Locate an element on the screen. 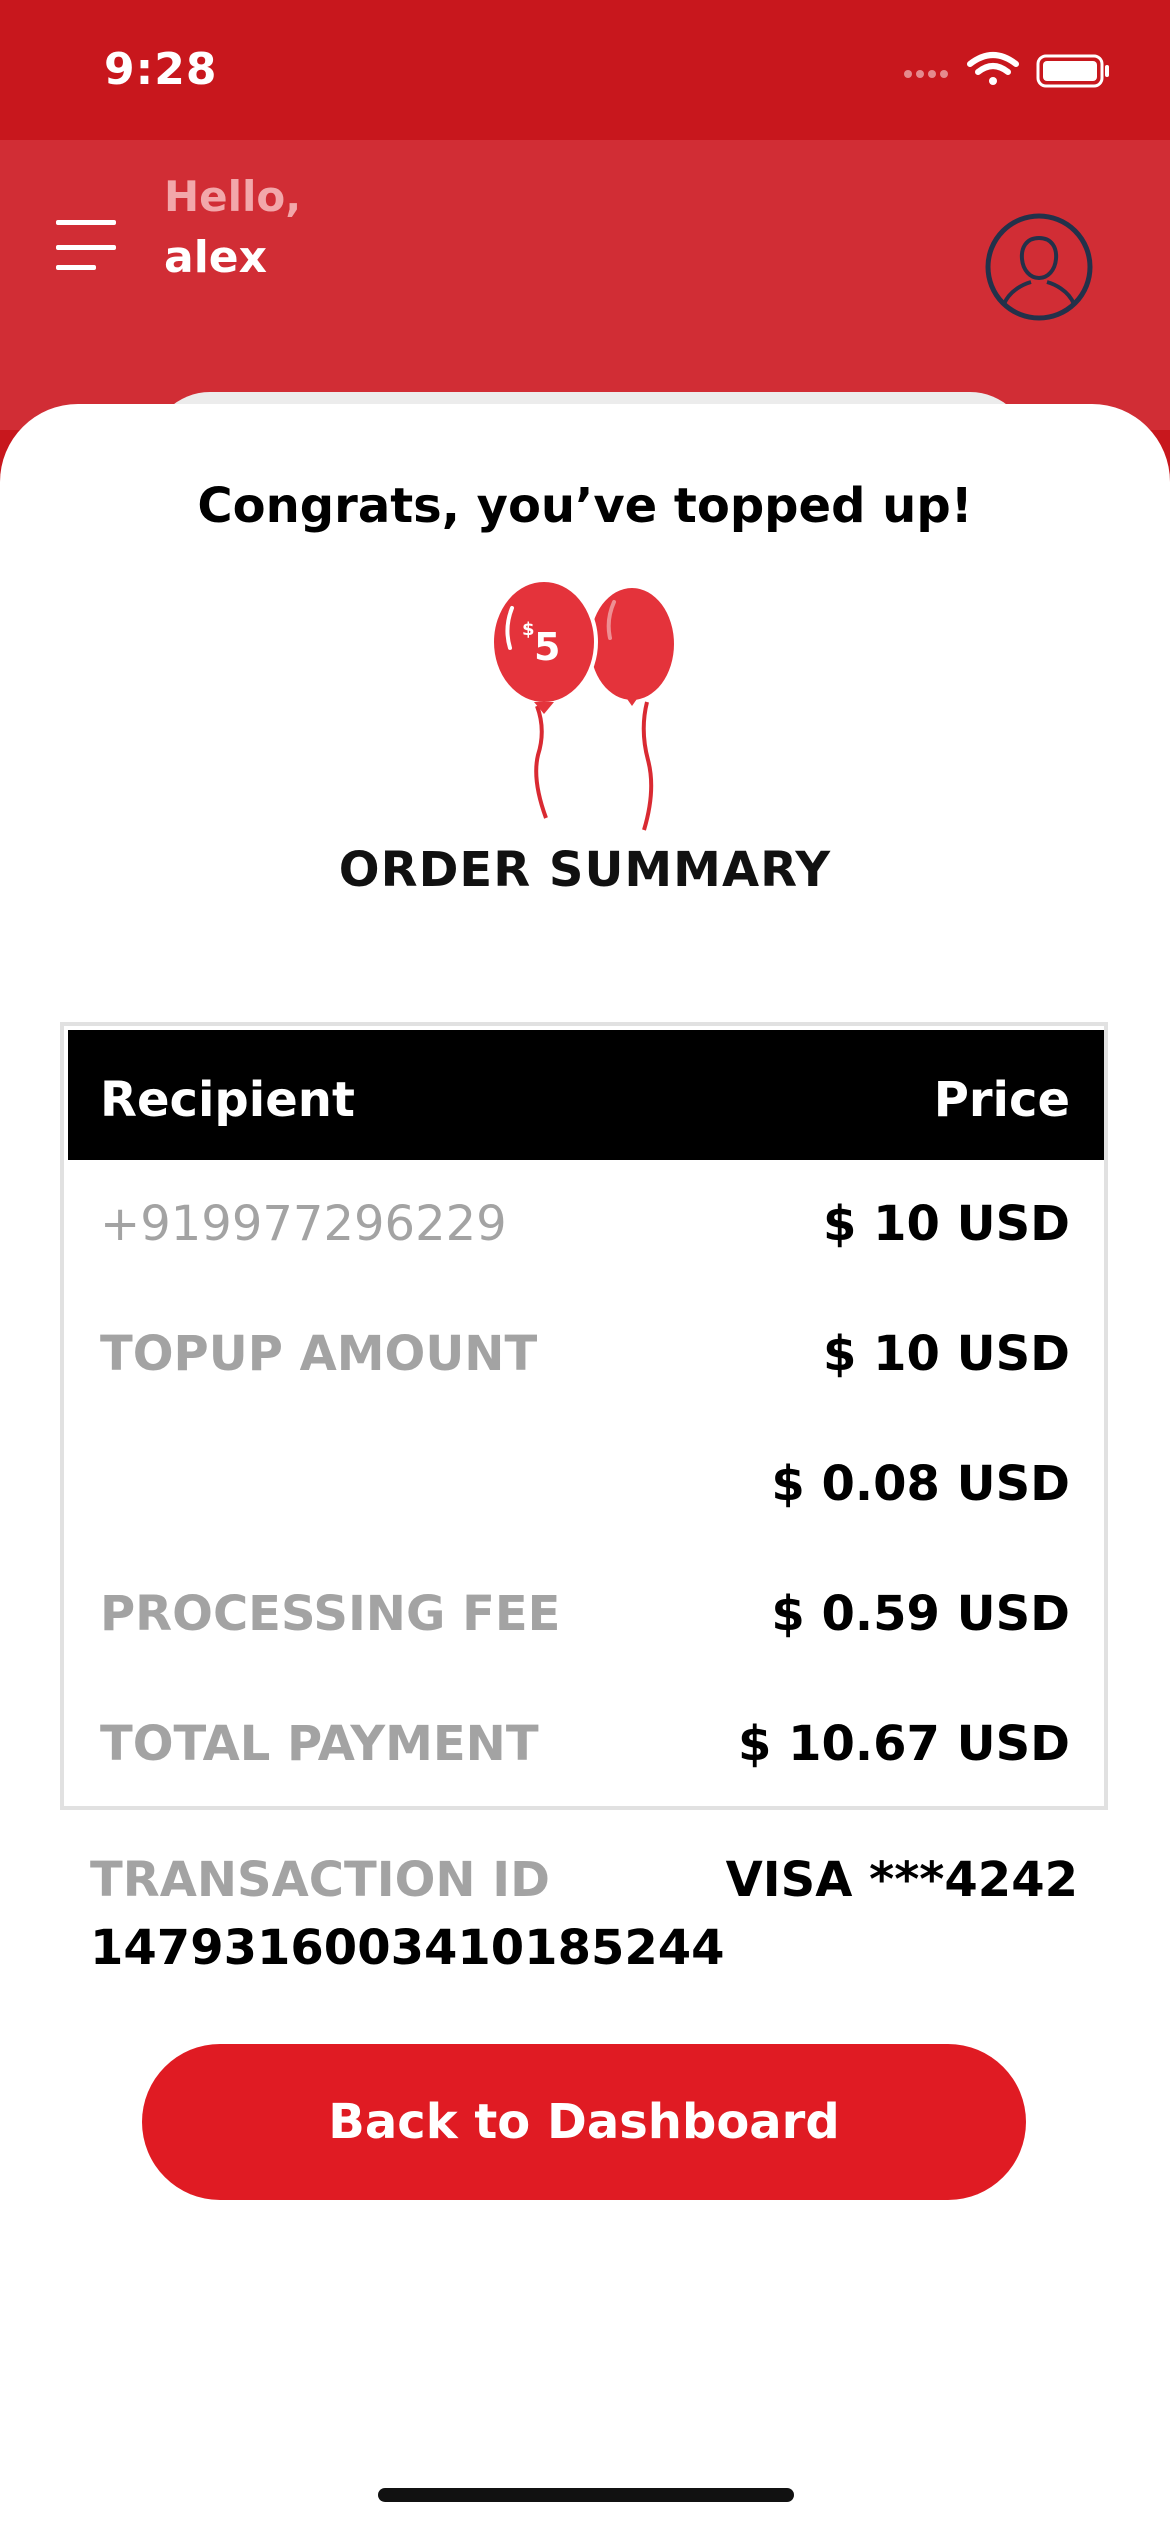 The height and width of the screenshot is (2532, 1170). balloons-icon: $ 5 is located at coordinates (582, 705).